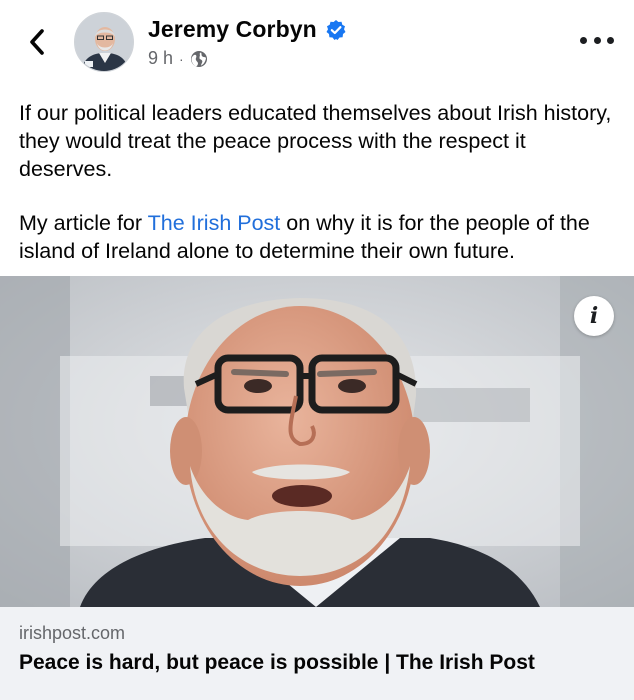  I want to click on author-name: Jeremy Corbyn, so click(232, 29).